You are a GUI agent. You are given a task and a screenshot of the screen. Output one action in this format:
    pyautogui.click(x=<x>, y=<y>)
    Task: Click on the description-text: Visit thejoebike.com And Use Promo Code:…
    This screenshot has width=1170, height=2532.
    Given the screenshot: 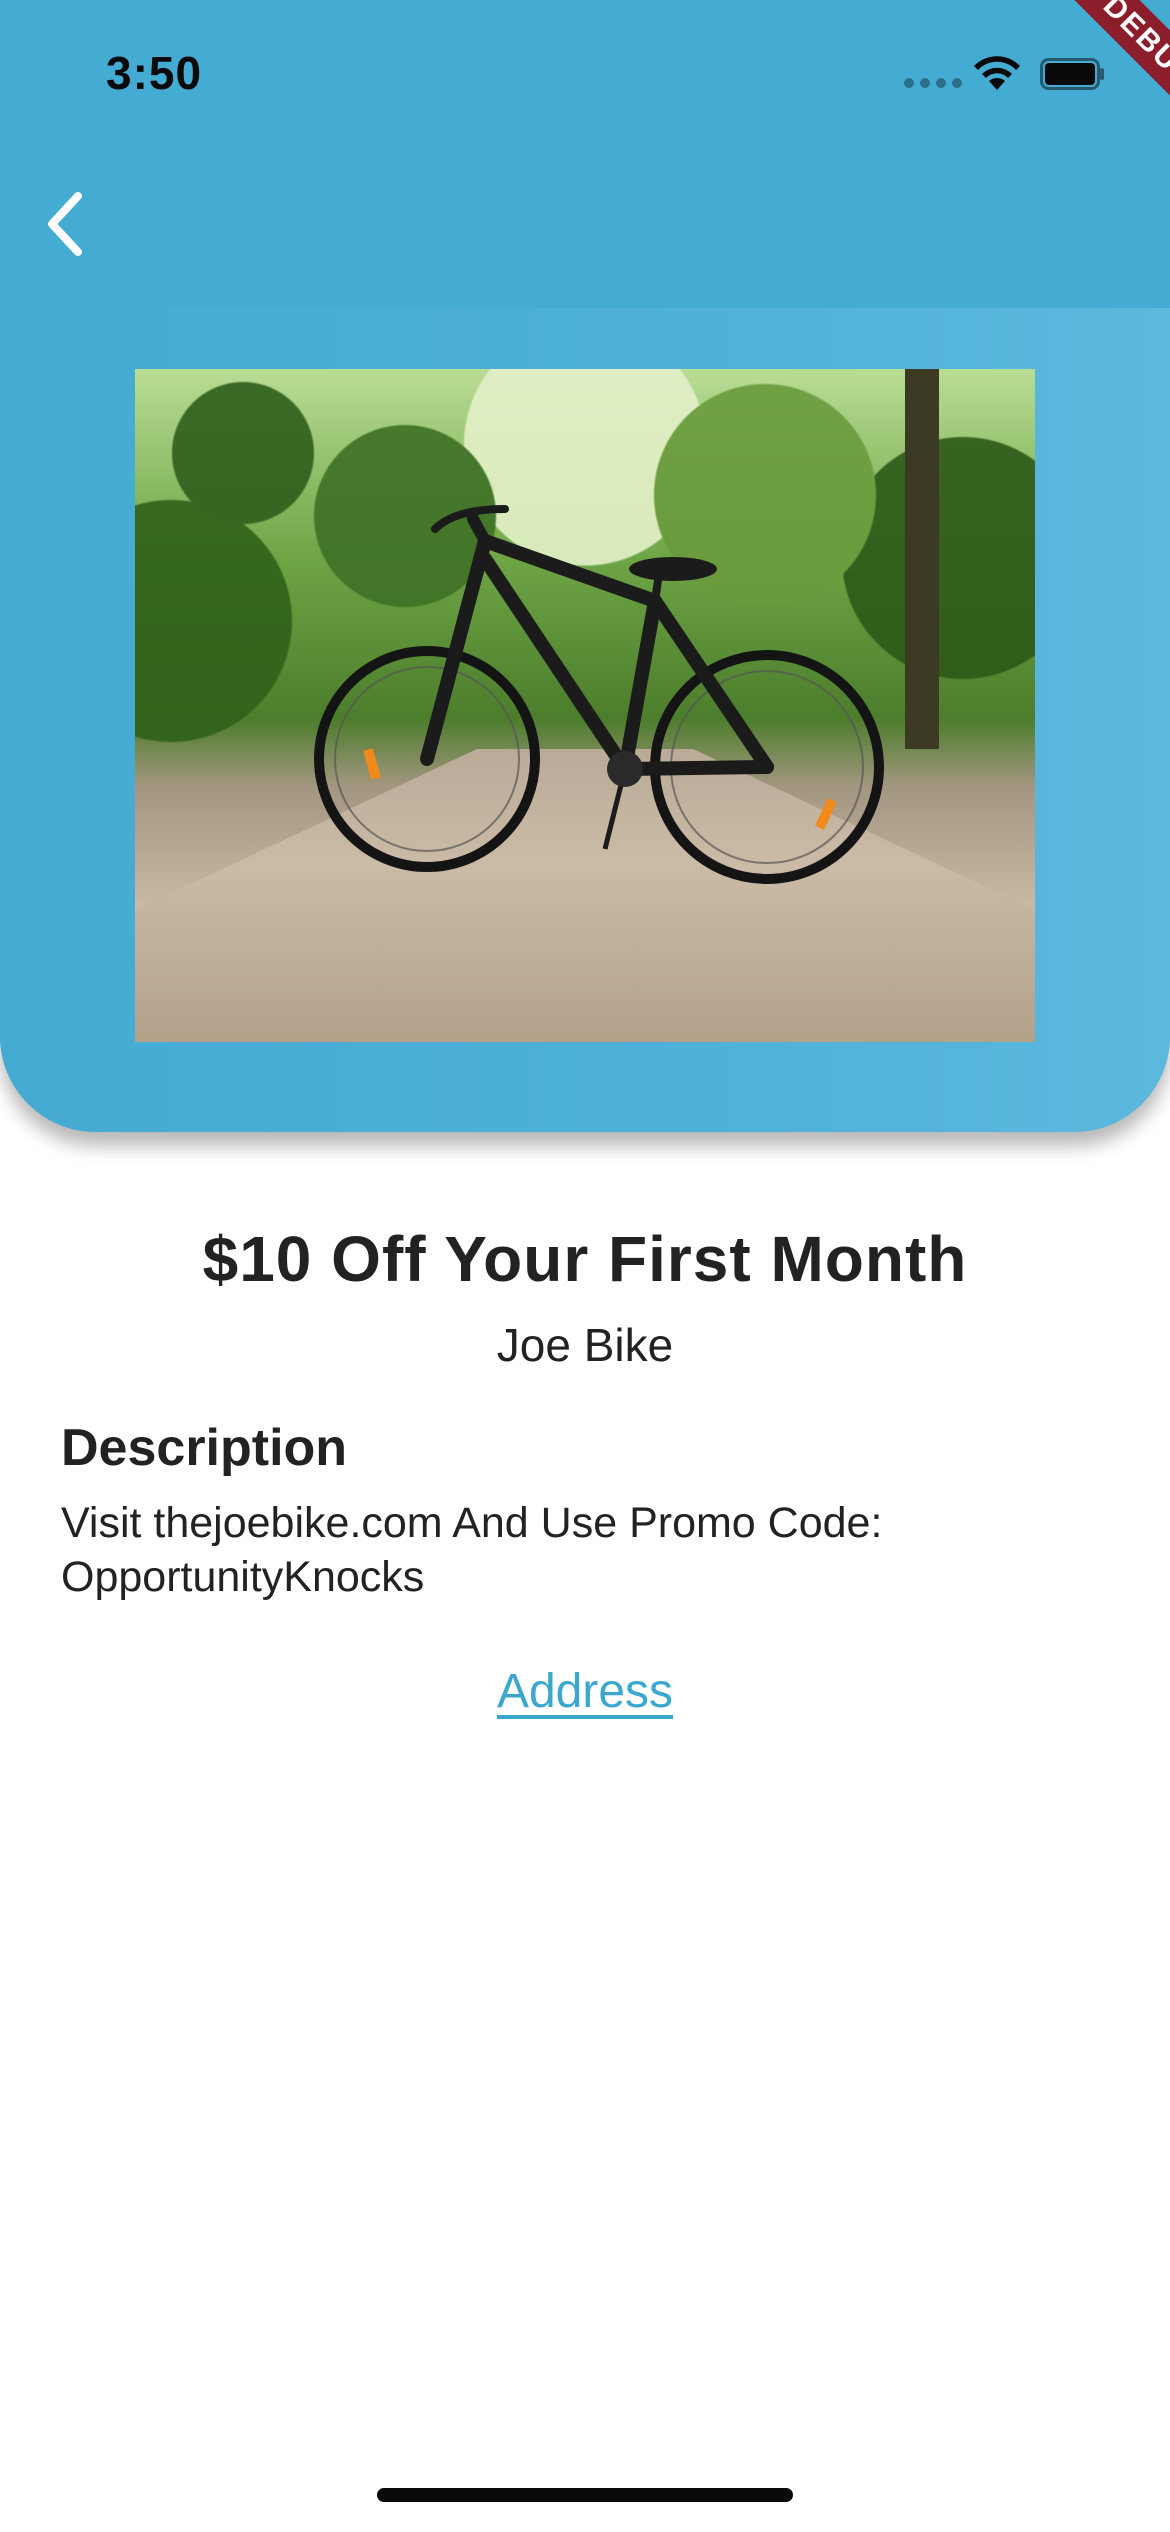 What is the action you would take?
    pyautogui.click(x=581, y=1550)
    